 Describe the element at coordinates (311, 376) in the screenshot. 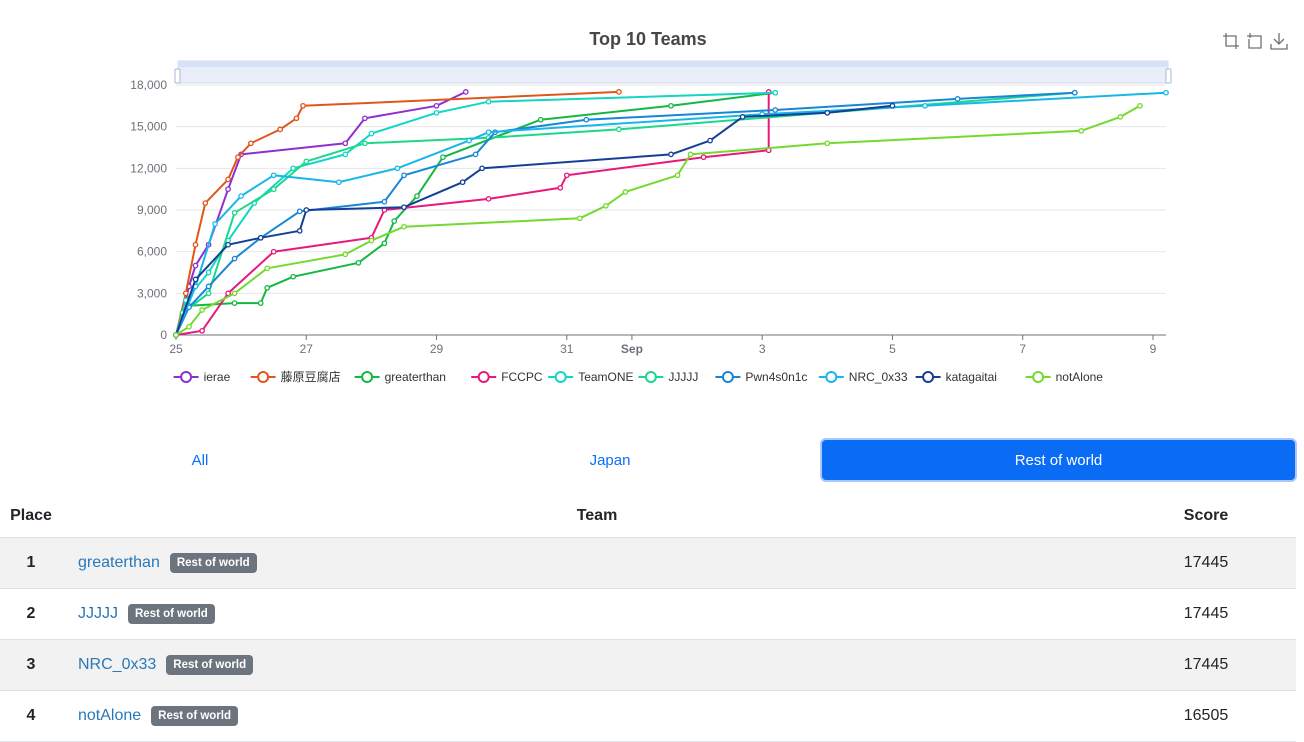

I see `legend-label: 藤原豆腐店` at that location.